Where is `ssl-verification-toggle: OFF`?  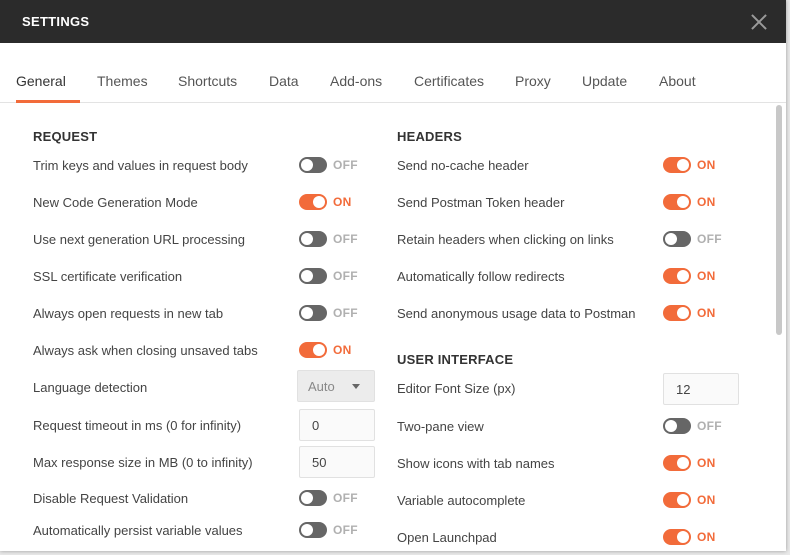 ssl-verification-toggle: OFF is located at coordinates (328, 276).